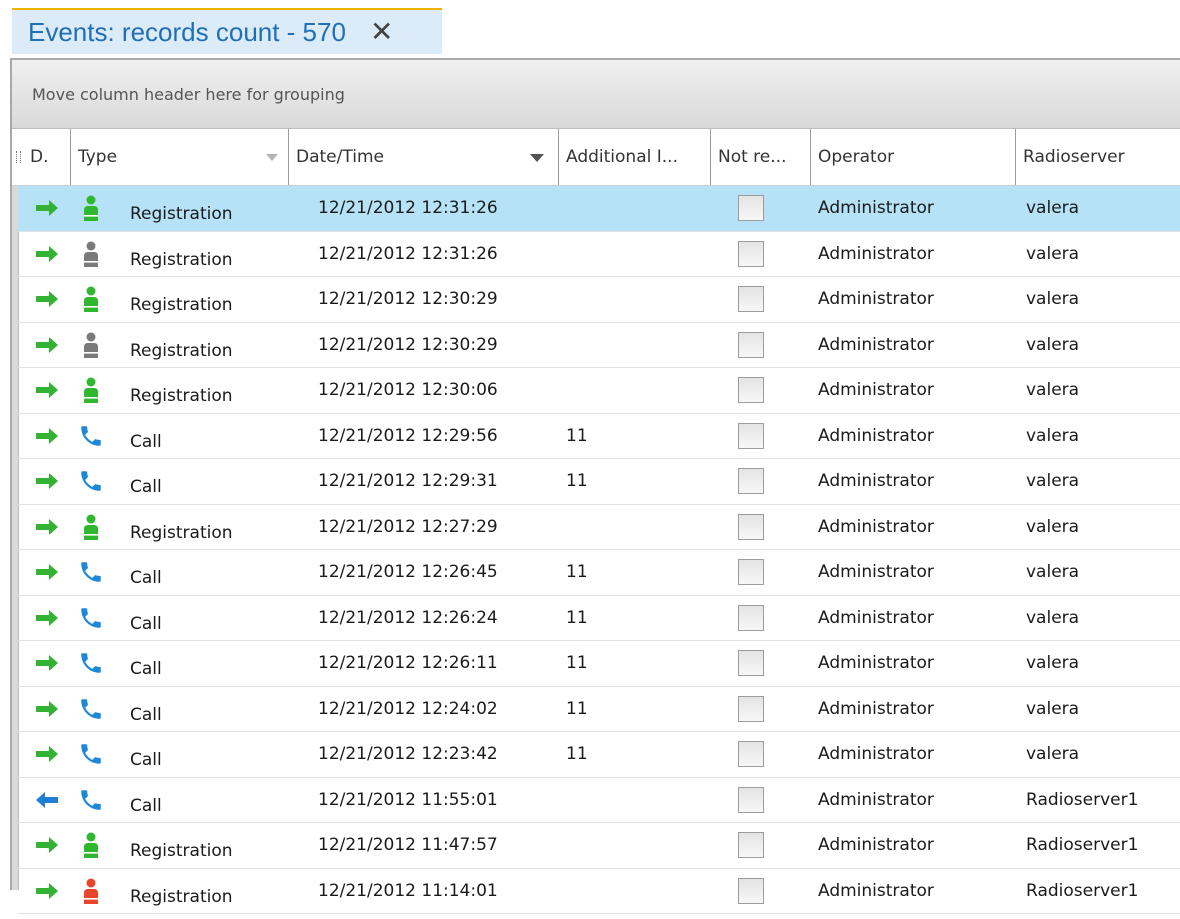 The width and height of the screenshot is (1180, 919). Describe the element at coordinates (179, 157) in the screenshot. I see `column-header-type: Type` at that location.